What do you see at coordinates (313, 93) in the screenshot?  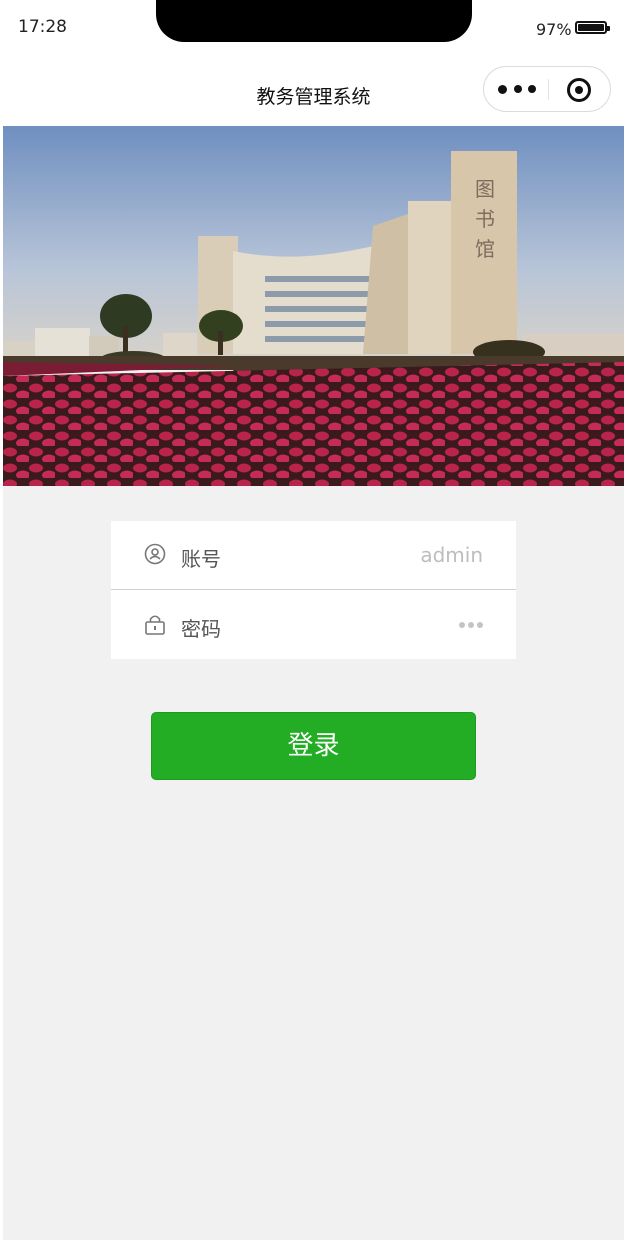 I see `navigation-bar: 教务管理系统` at bounding box center [313, 93].